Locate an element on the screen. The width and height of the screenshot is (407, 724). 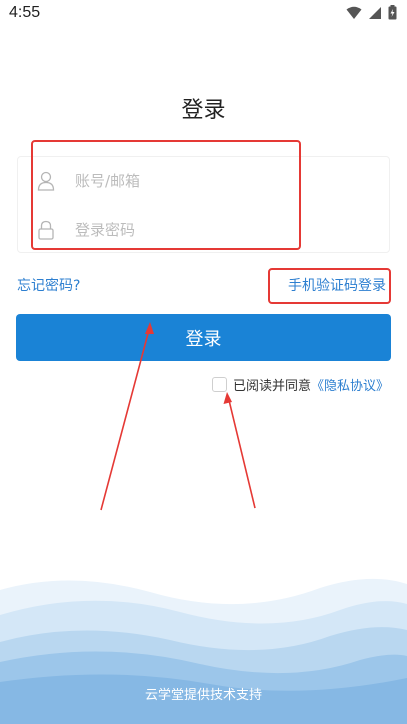
agreement-checkbox is located at coordinates (219, 384).